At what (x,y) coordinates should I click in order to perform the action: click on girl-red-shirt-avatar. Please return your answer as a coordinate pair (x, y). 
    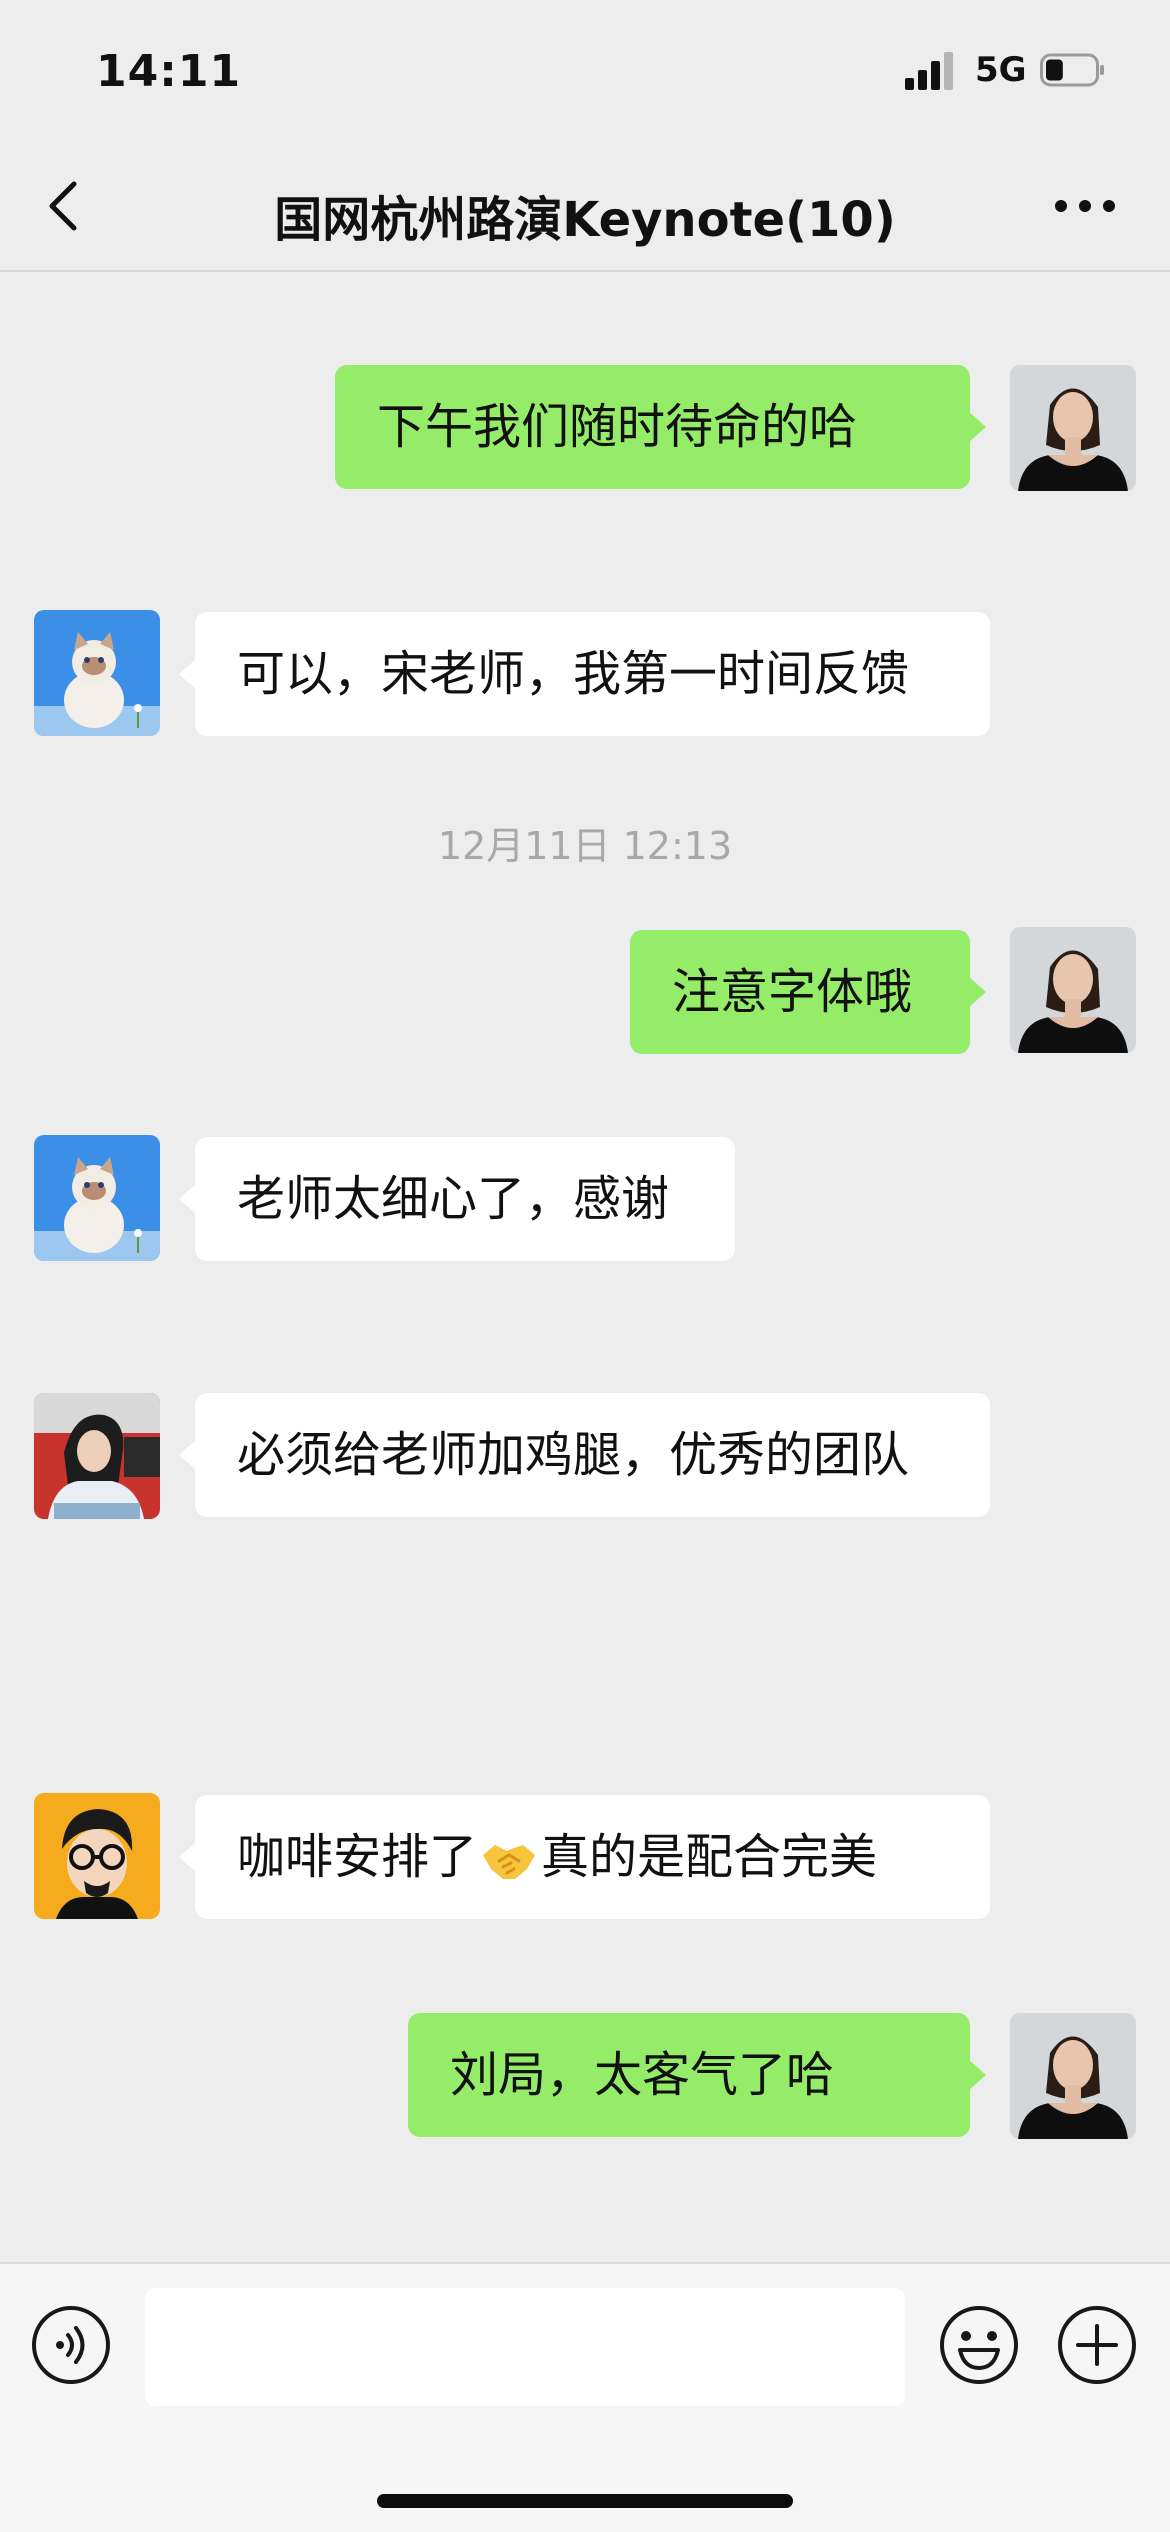
    Looking at the image, I should click on (97, 1456).